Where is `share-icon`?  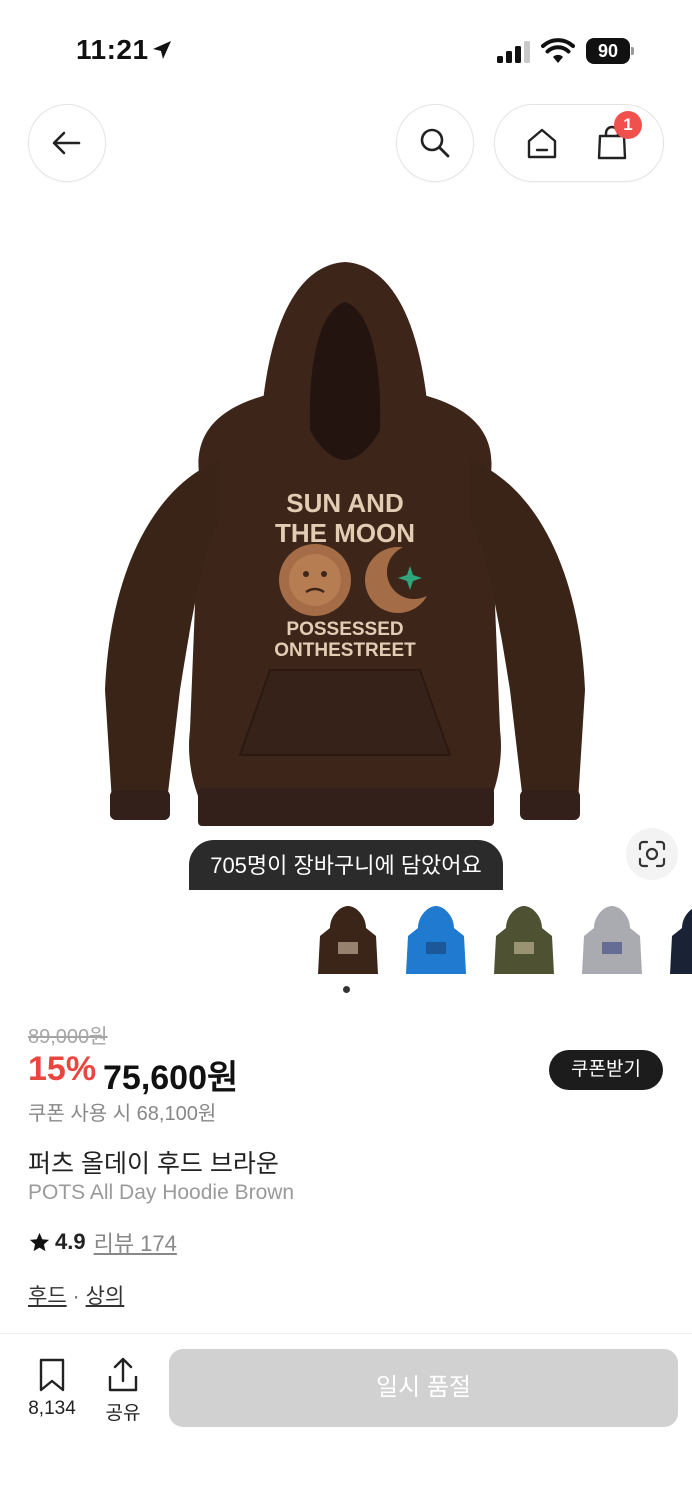 share-icon is located at coordinates (123, 1374).